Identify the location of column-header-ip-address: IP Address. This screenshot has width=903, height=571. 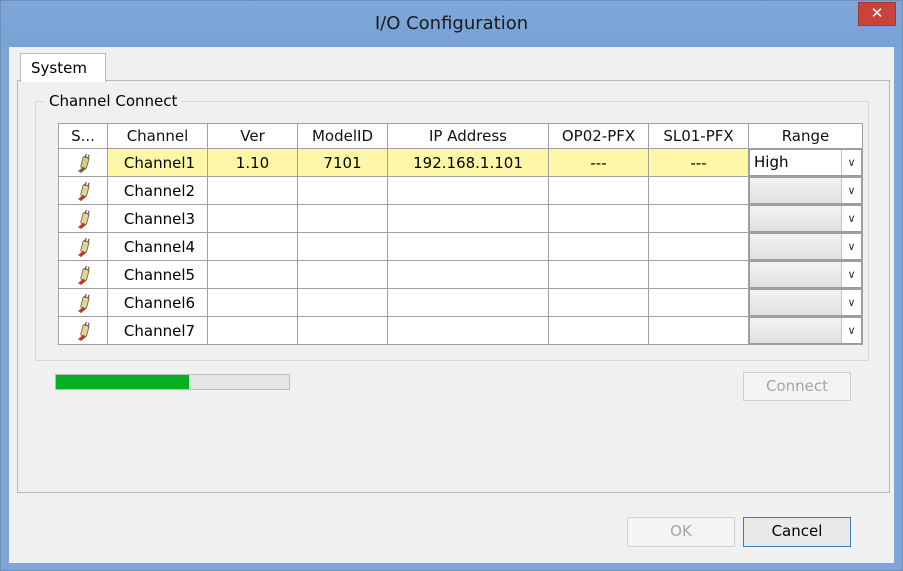
(468, 136).